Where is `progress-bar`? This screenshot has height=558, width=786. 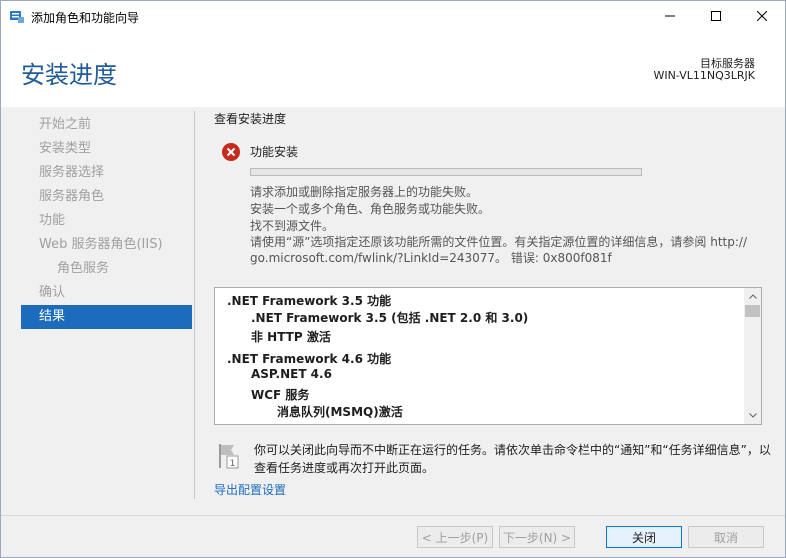
progress-bar is located at coordinates (446, 172).